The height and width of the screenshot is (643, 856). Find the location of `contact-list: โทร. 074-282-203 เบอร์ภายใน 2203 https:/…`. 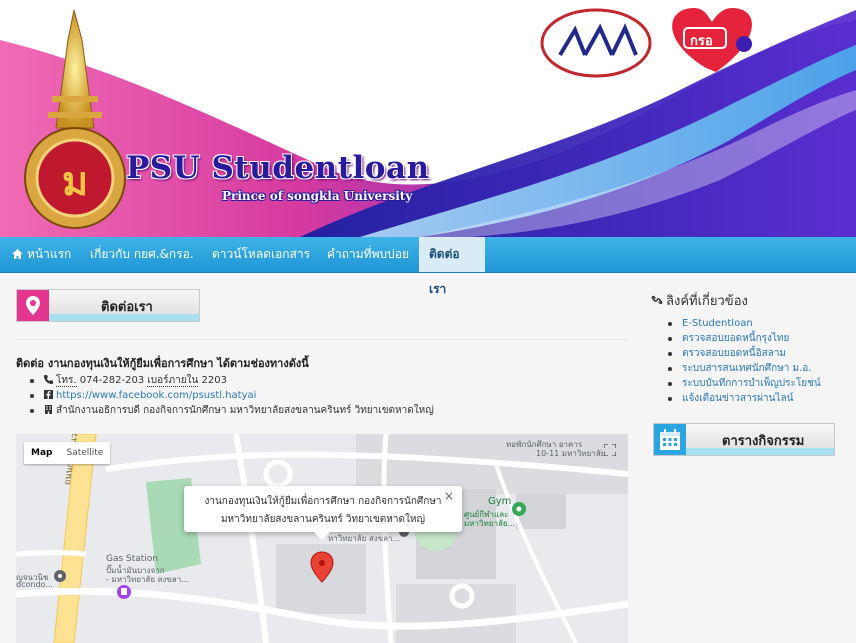

contact-list: โทร. 074-282-203 เบอร์ภายใน 2203 https:/… is located at coordinates (232, 395).